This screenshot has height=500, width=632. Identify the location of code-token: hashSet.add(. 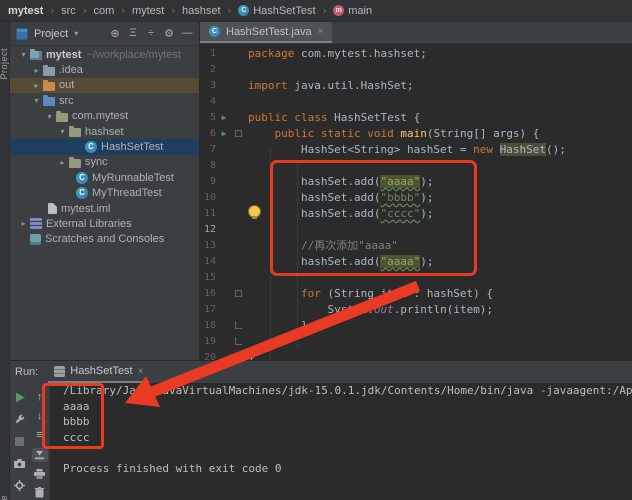
(314, 213).